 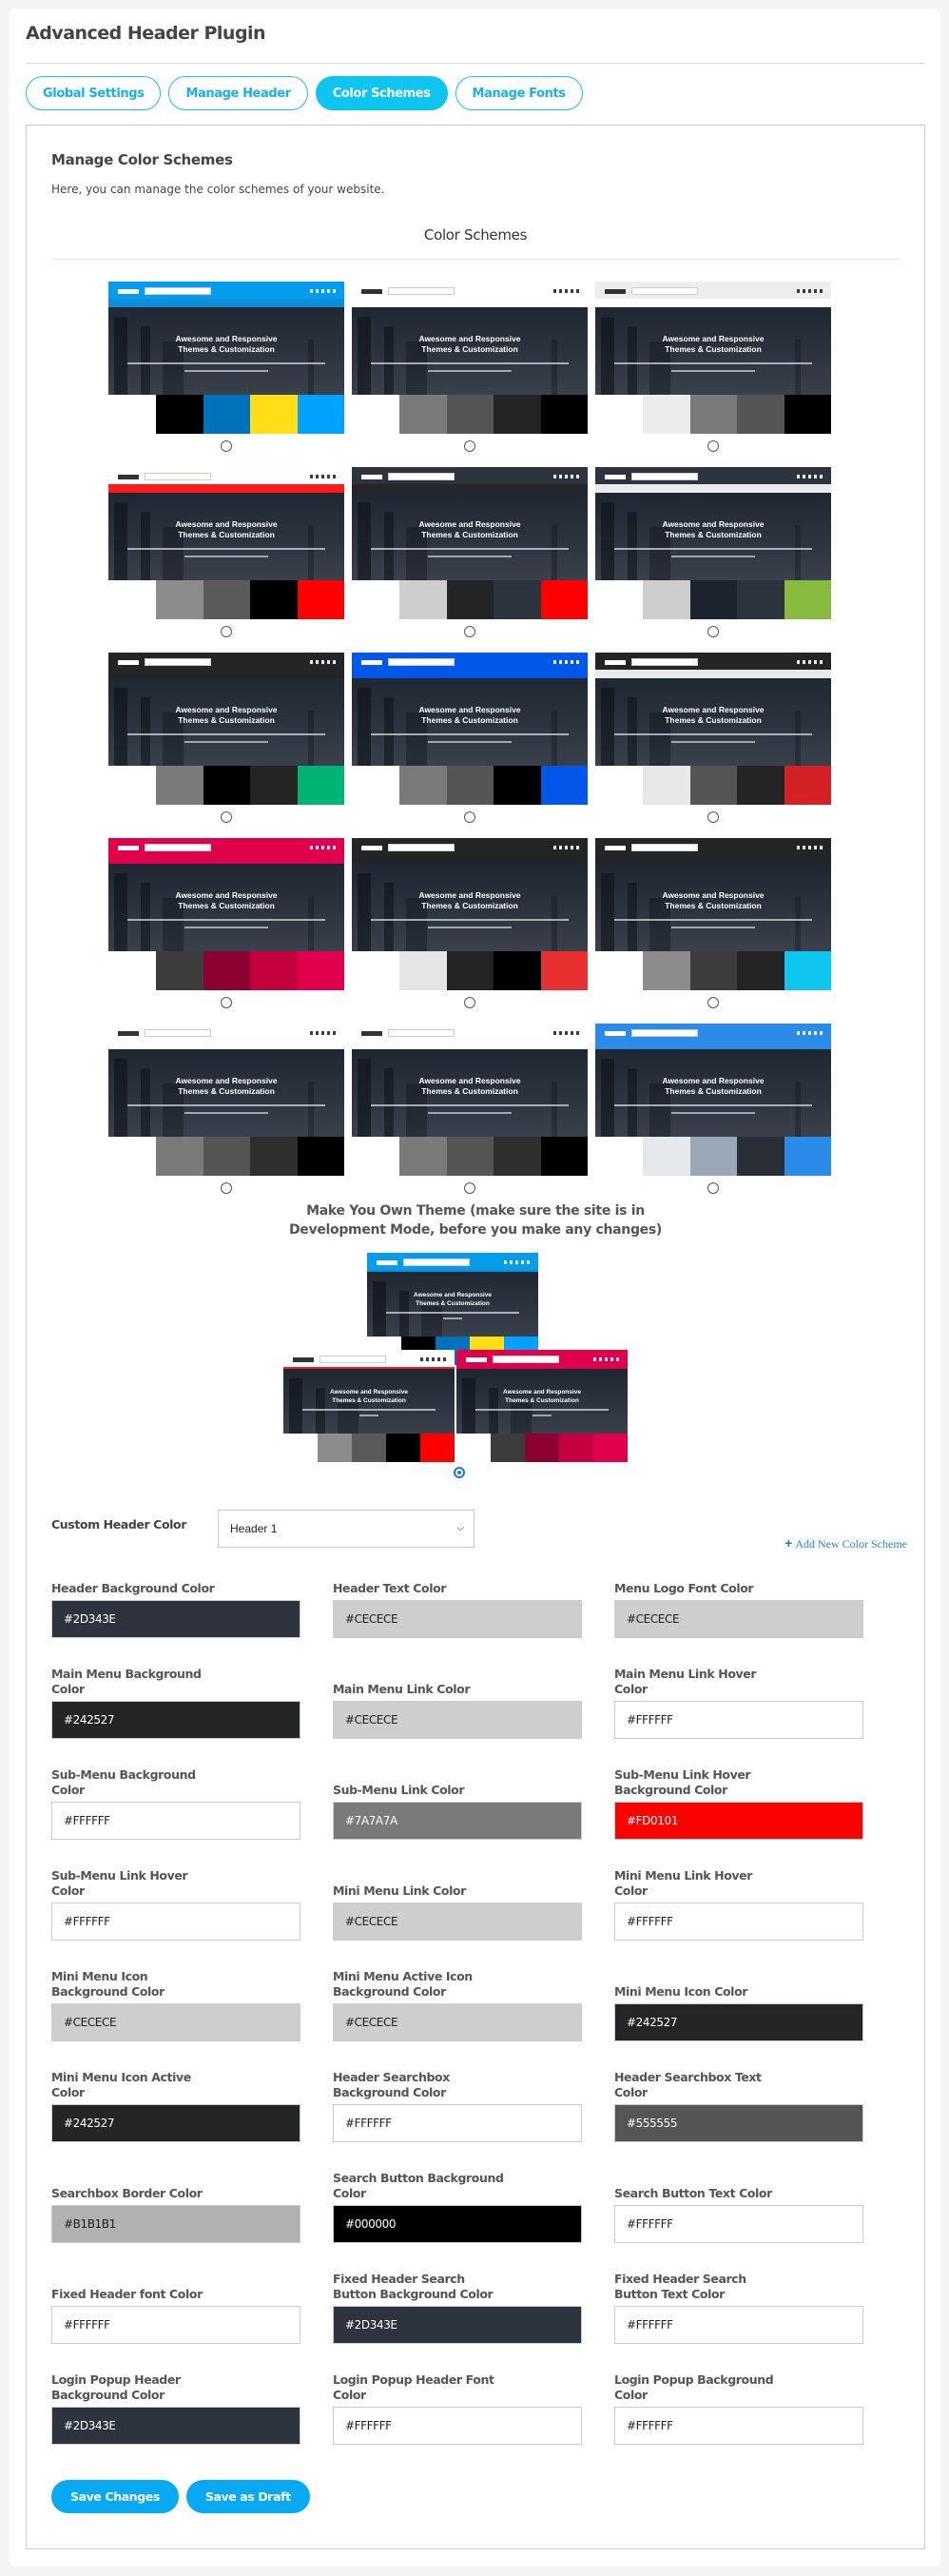 What do you see at coordinates (115, 2496) in the screenshot?
I see `save-changes-button: Save Changes` at bounding box center [115, 2496].